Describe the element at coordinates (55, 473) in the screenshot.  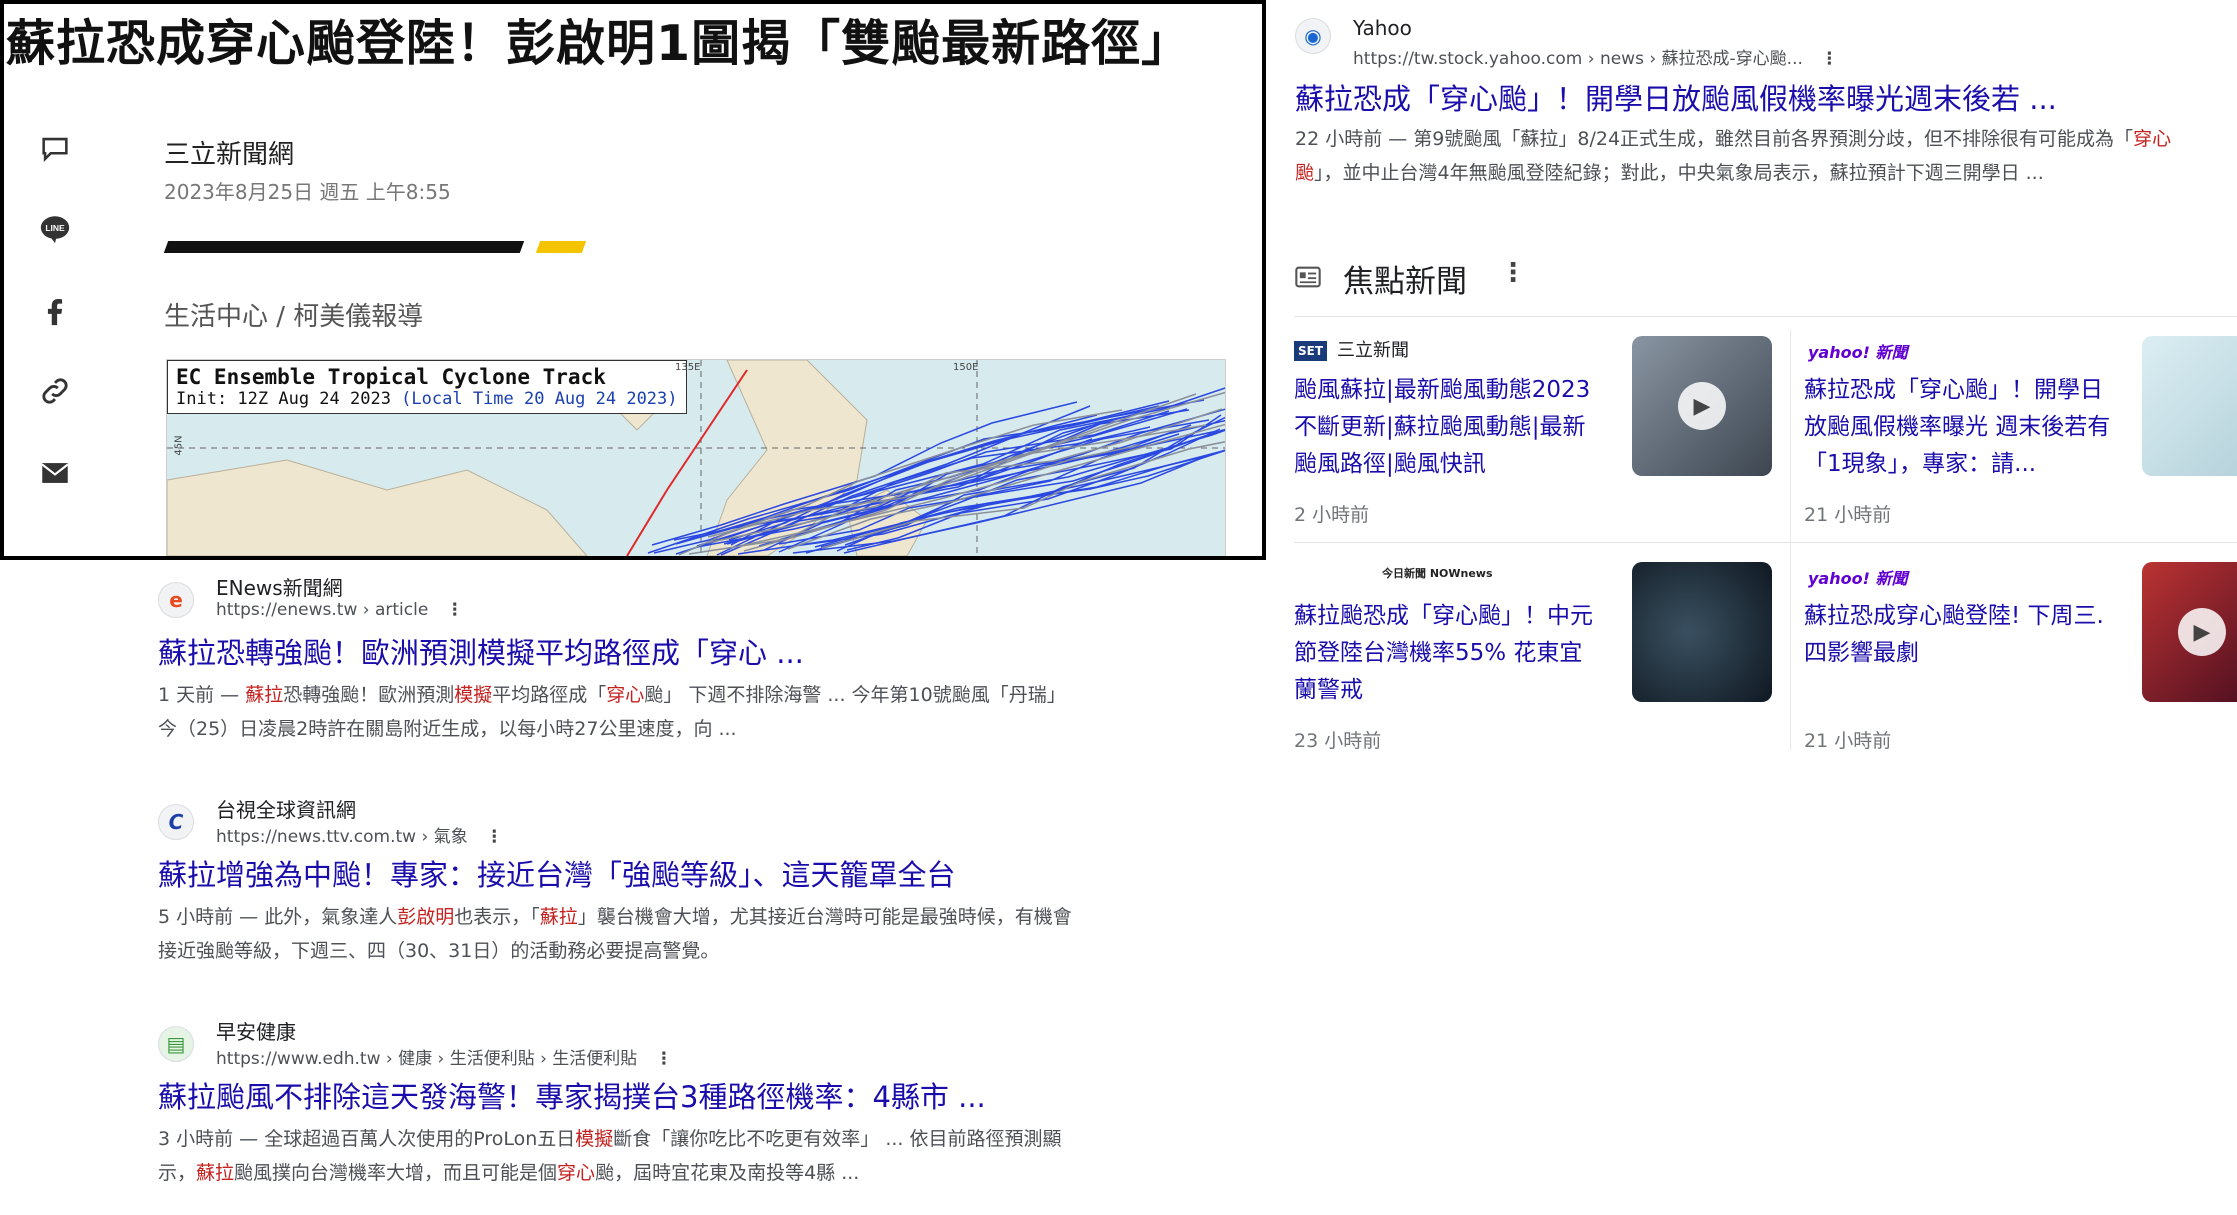
I see `mail-icon` at that location.